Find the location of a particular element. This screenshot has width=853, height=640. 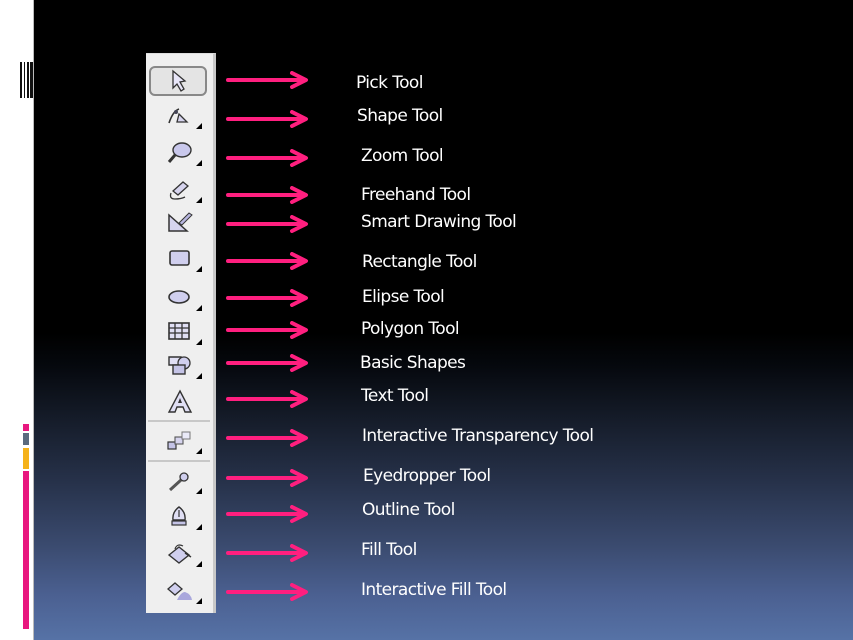

accent-bar-pink-small is located at coordinates (26, 427).